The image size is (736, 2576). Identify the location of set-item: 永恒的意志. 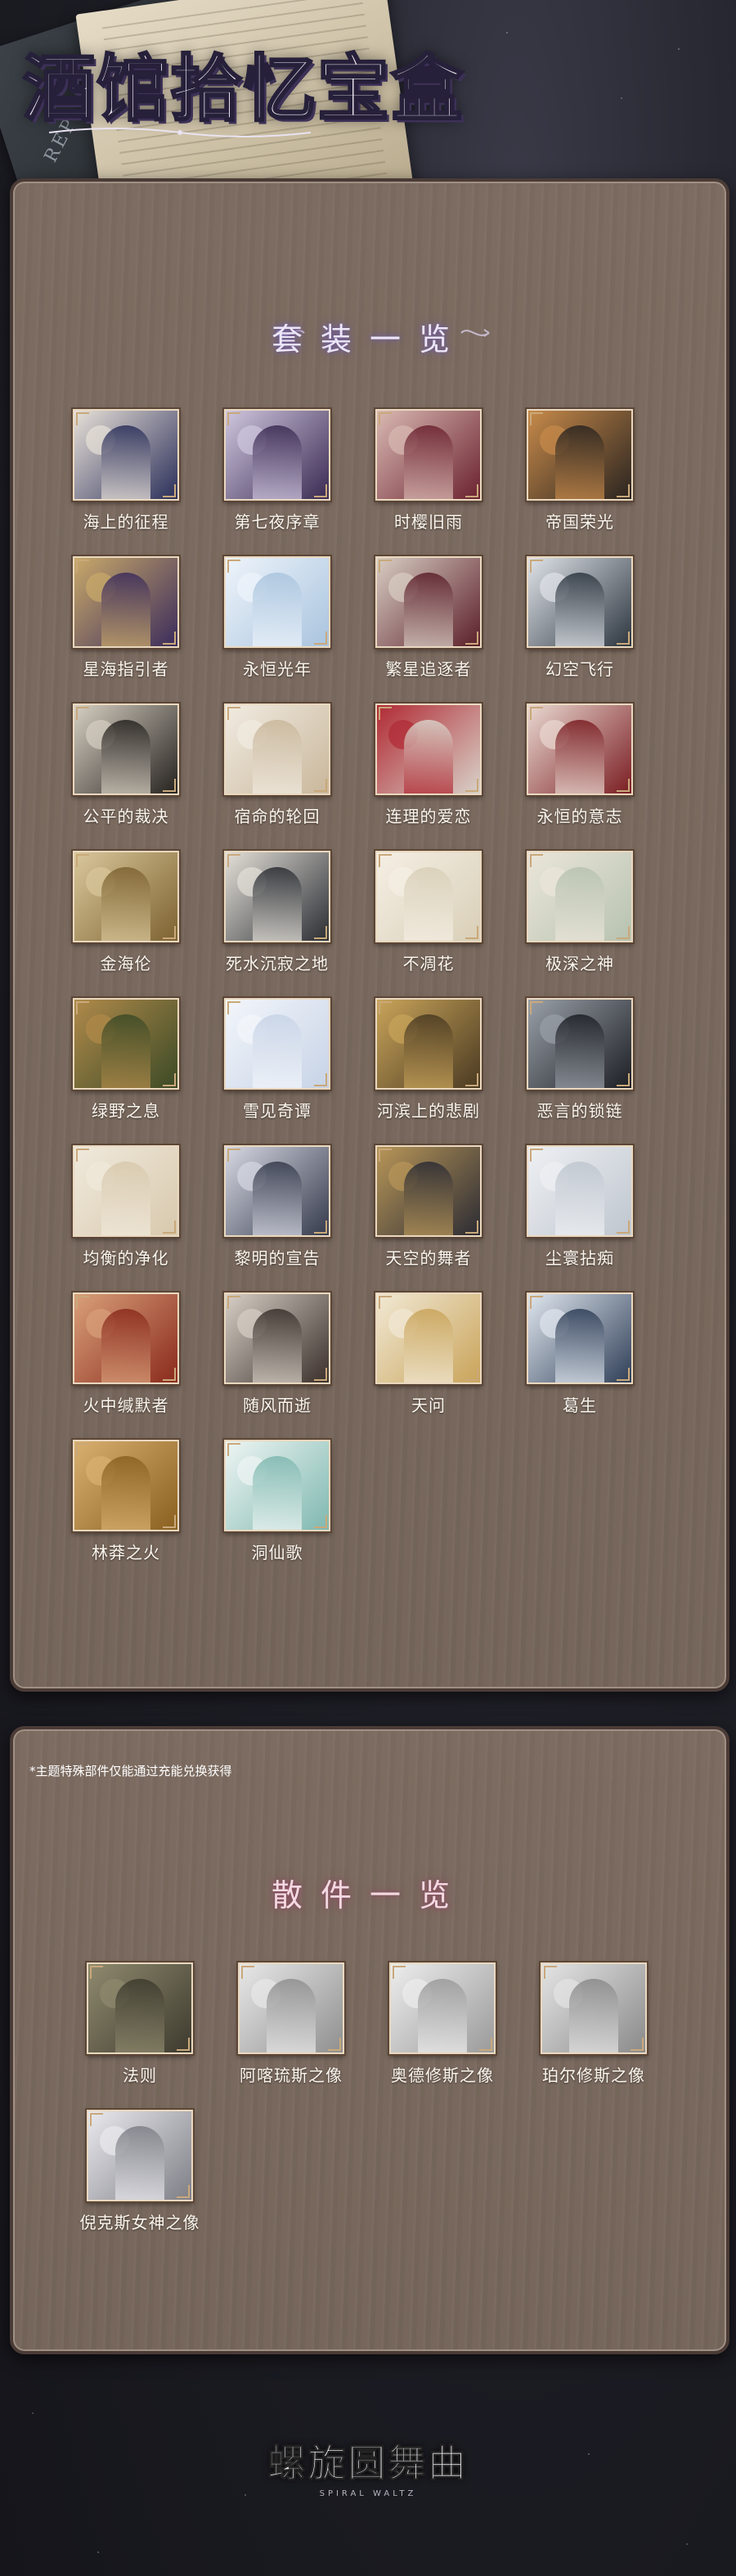
(580, 778).